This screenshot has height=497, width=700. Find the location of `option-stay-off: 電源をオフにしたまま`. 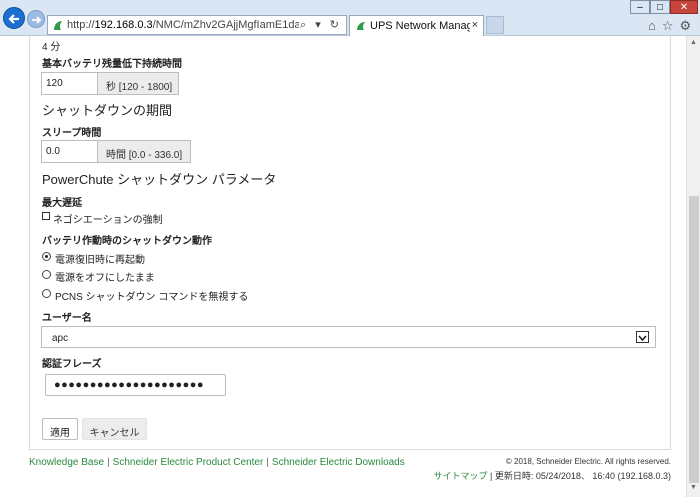

option-stay-off: 電源をオフにしたまま is located at coordinates (105, 278).